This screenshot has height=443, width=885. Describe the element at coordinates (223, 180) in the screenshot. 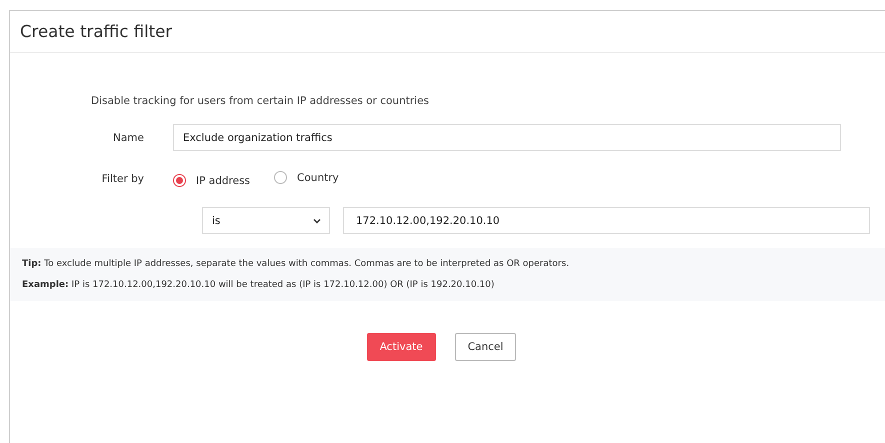

I see `radio-label: IP address` at that location.